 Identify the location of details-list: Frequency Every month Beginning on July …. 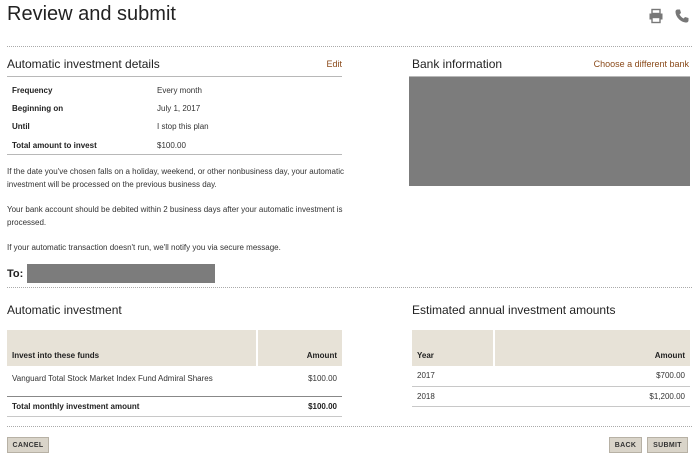
(174, 117).